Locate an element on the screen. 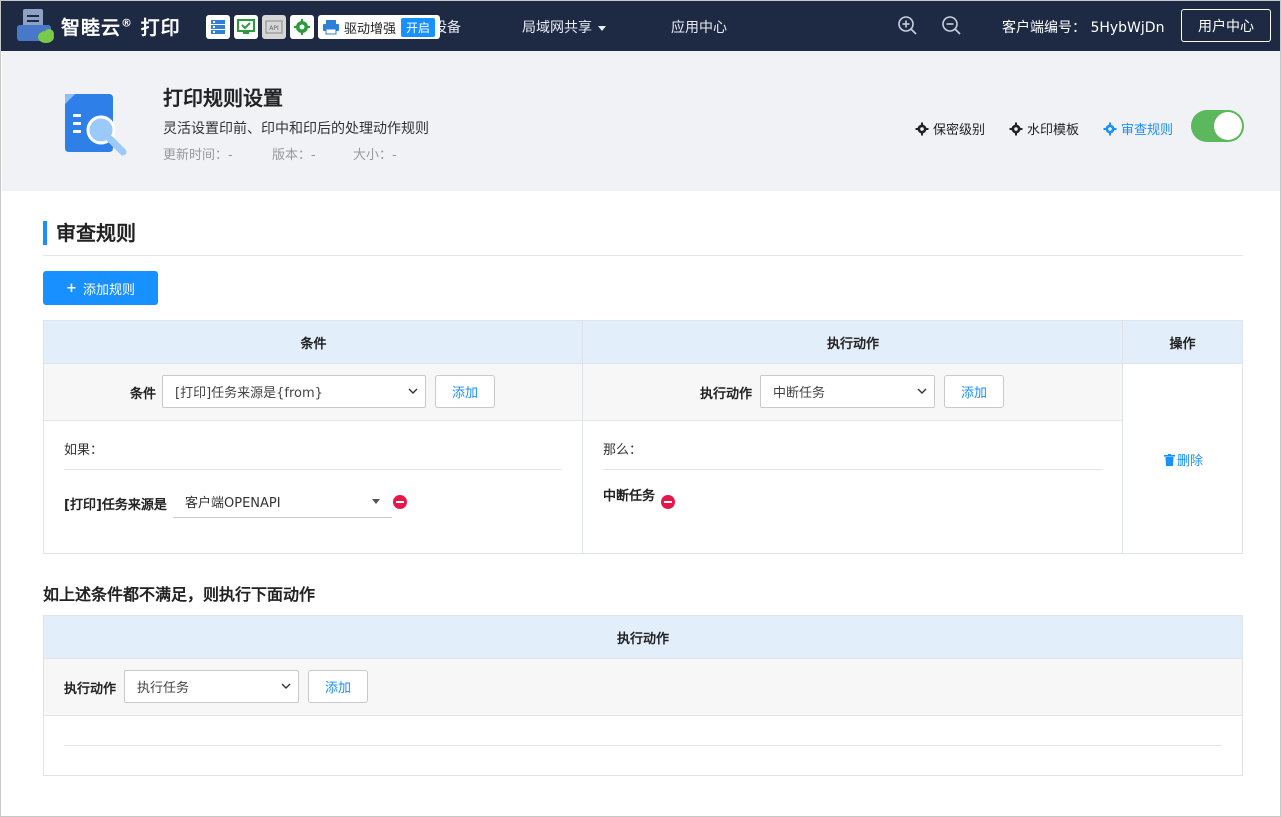  brand-logo-text: 智睦云® 打印 is located at coordinates (121, 27).